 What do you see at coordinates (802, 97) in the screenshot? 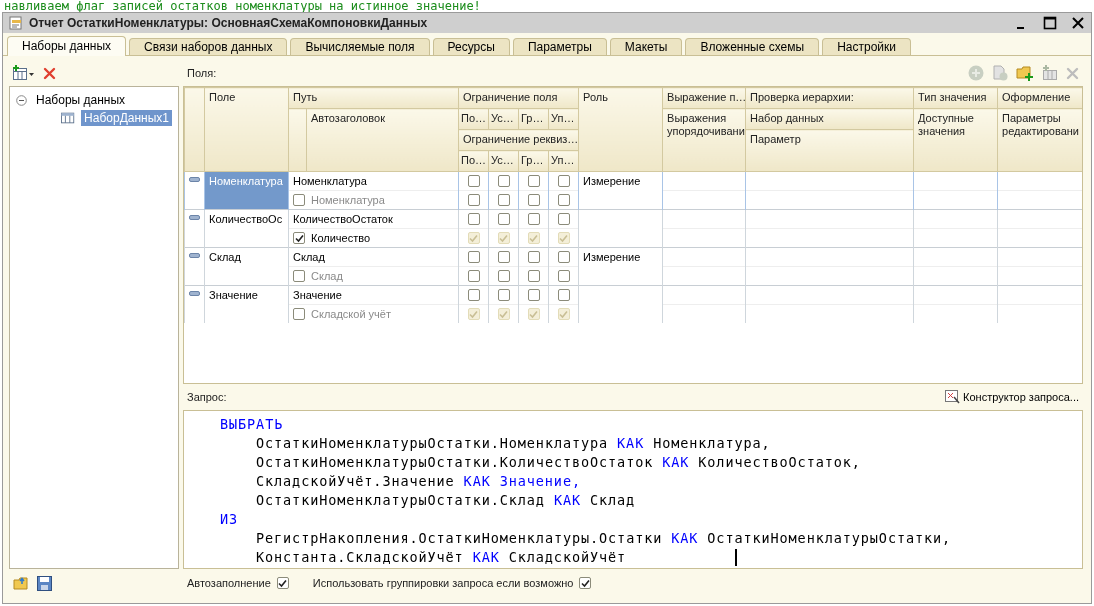
I see `column-header: Проверка иерархии:` at bounding box center [802, 97].